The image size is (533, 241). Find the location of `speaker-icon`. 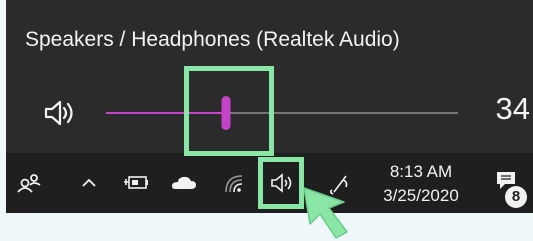

speaker-icon is located at coordinates (60, 113).